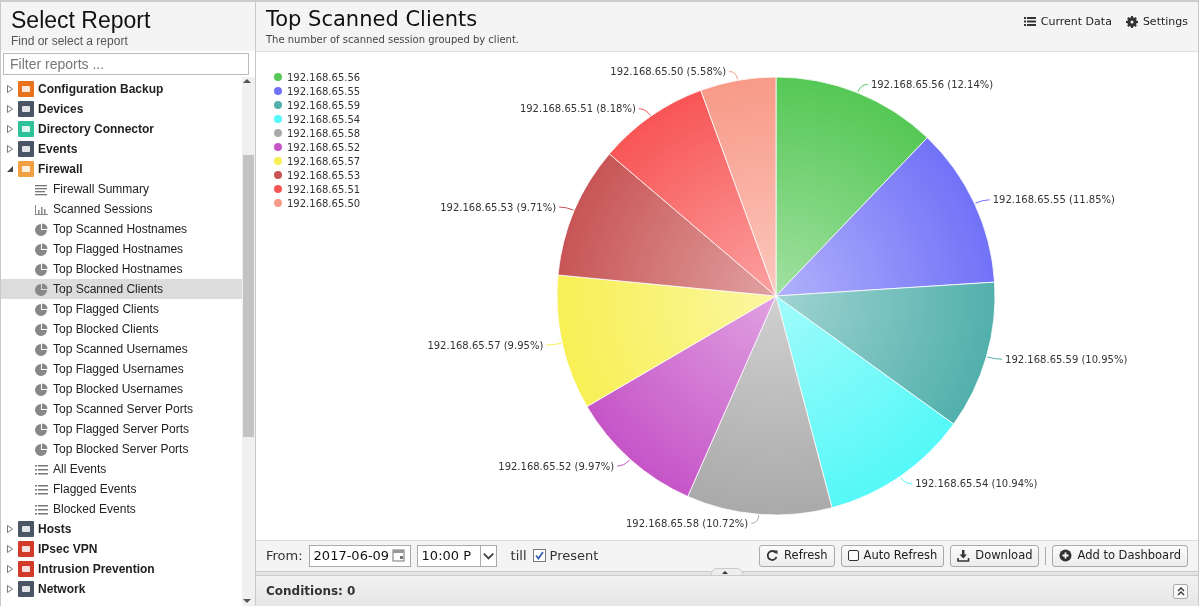  I want to click on report-subtitle: The number of scanned session grouped by client., so click(392, 40).